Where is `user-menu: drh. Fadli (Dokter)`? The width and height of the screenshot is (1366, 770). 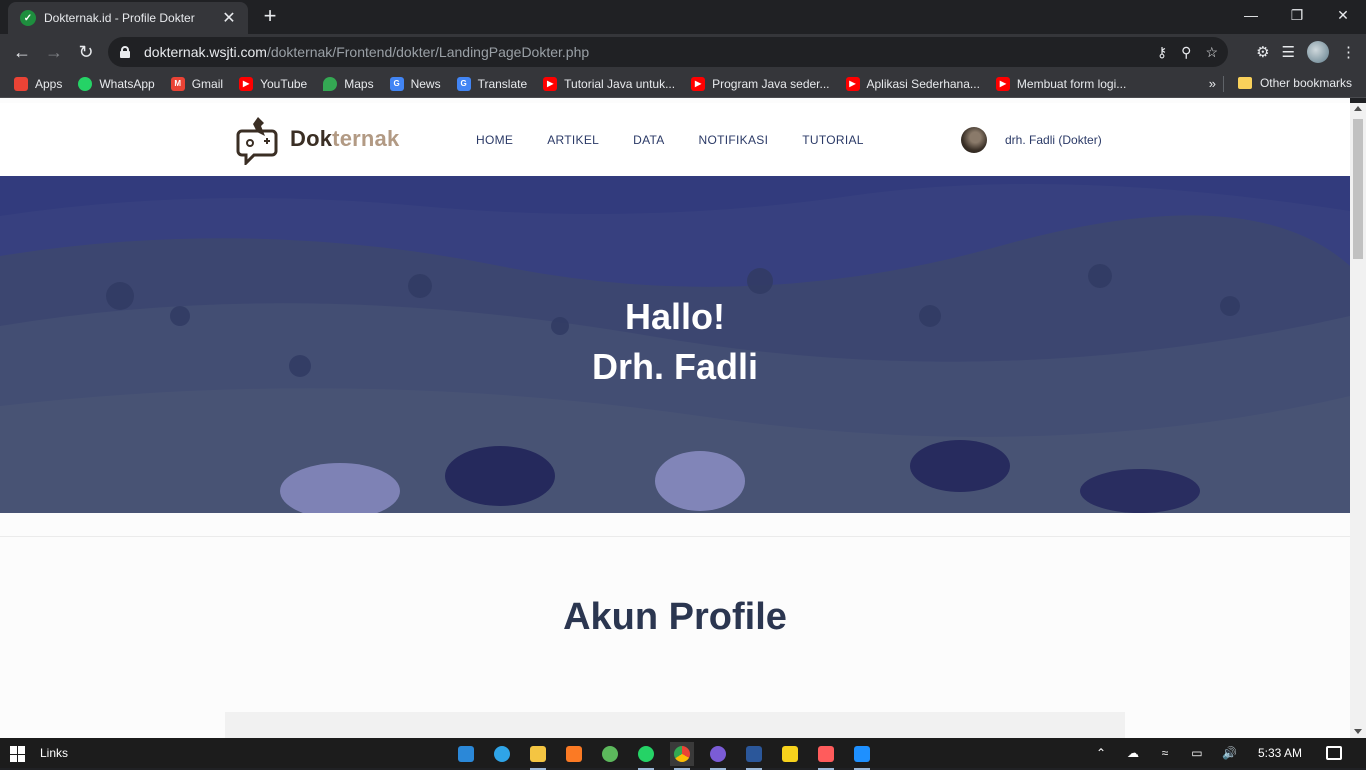 user-menu: drh. Fadli (Dokter) is located at coordinates (1031, 140).